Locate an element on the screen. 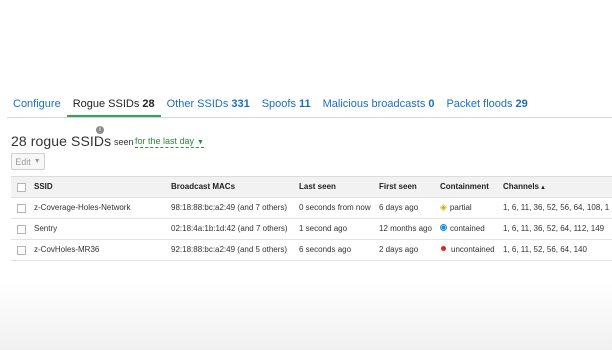 The image size is (612, 350). tab-count: 0 is located at coordinates (431, 104).